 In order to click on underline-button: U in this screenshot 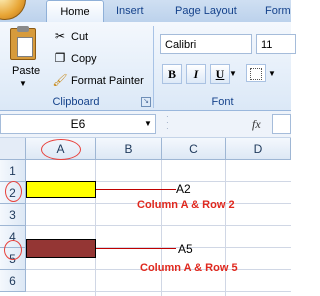, I will do `click(220, 74)`.